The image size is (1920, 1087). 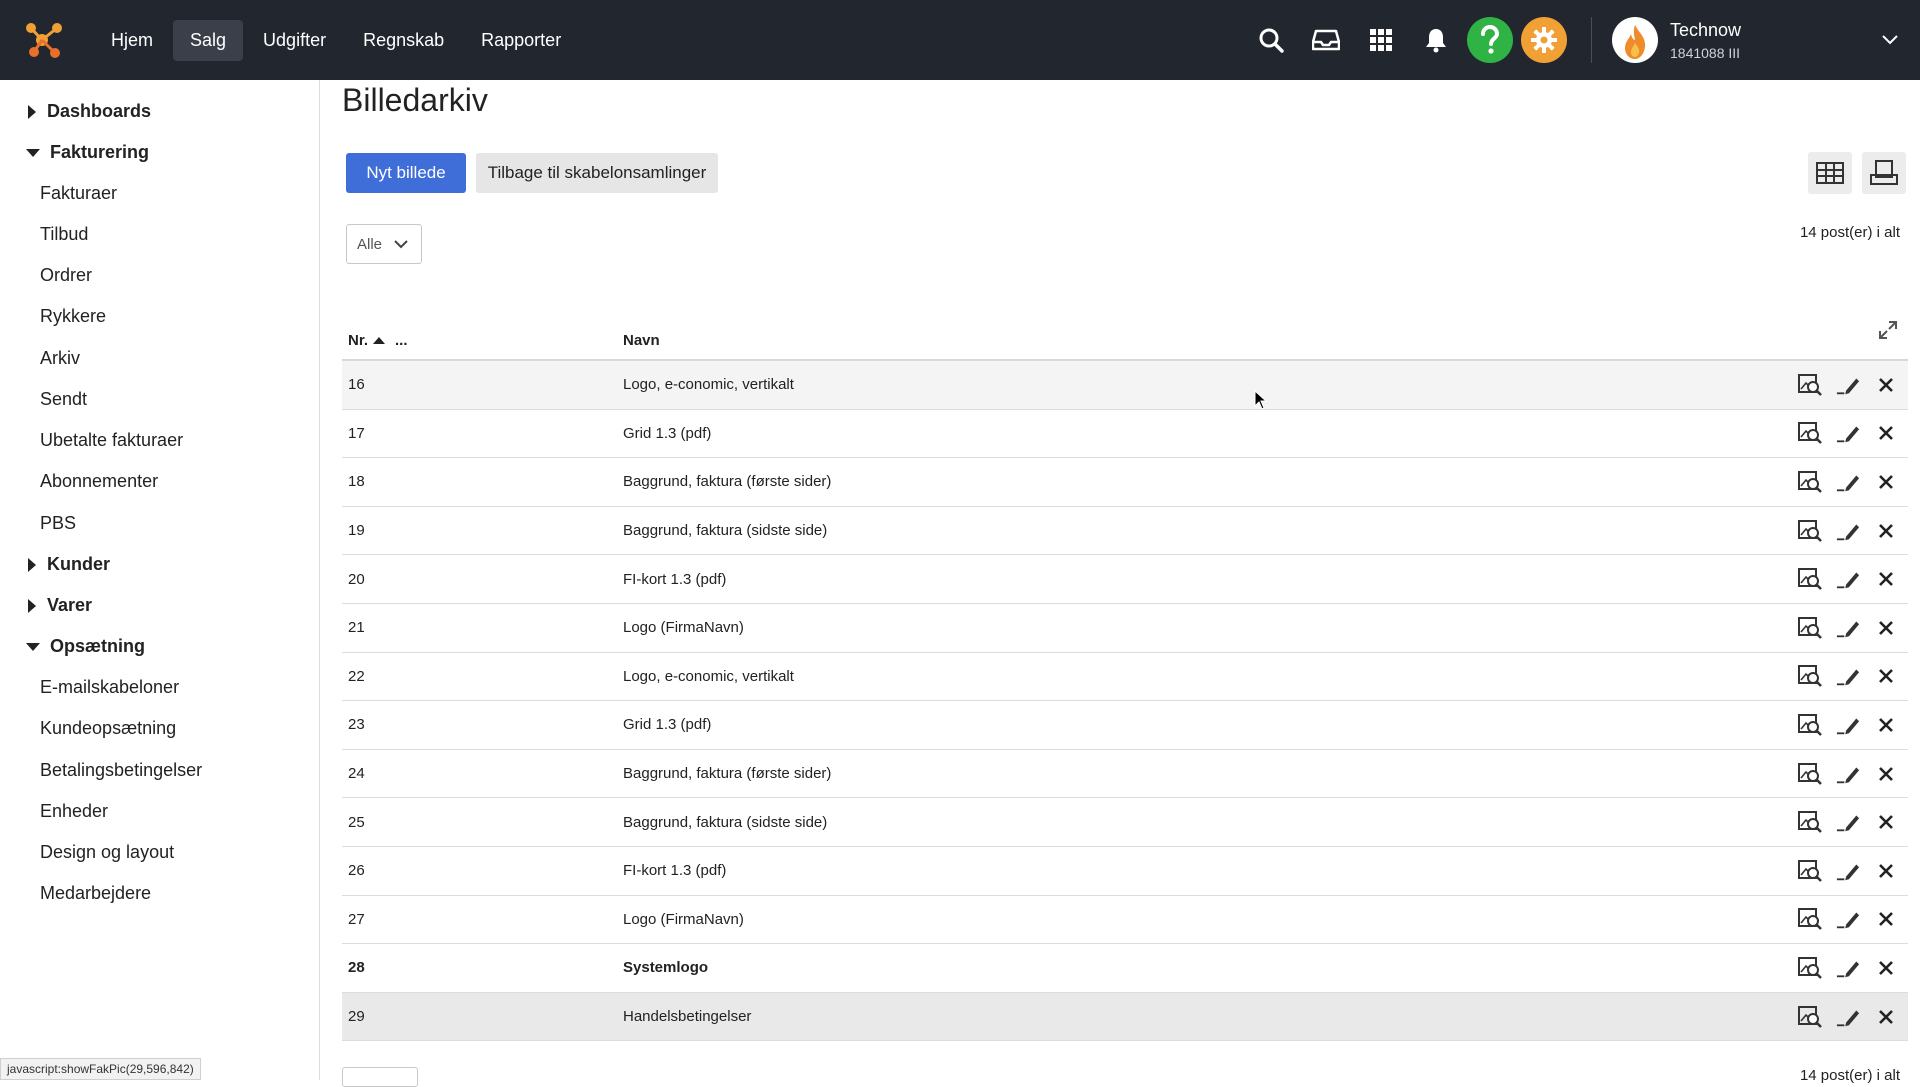 I want to click on back-to-template-collections-button: Tilbage til skabelonsamlinger, so click(x=597, y=173).